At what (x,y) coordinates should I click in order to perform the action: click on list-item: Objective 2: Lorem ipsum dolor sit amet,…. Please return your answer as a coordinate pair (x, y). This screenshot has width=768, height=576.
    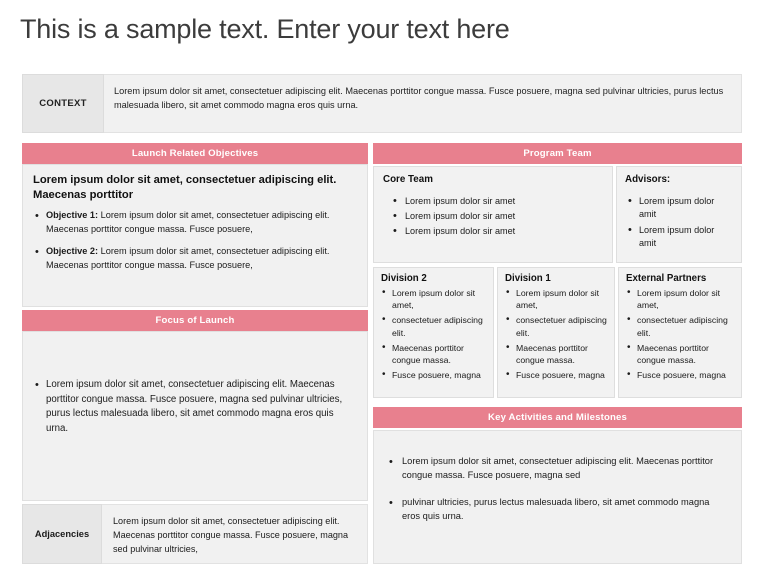
    Looking at the image, I should click on (195, 258).